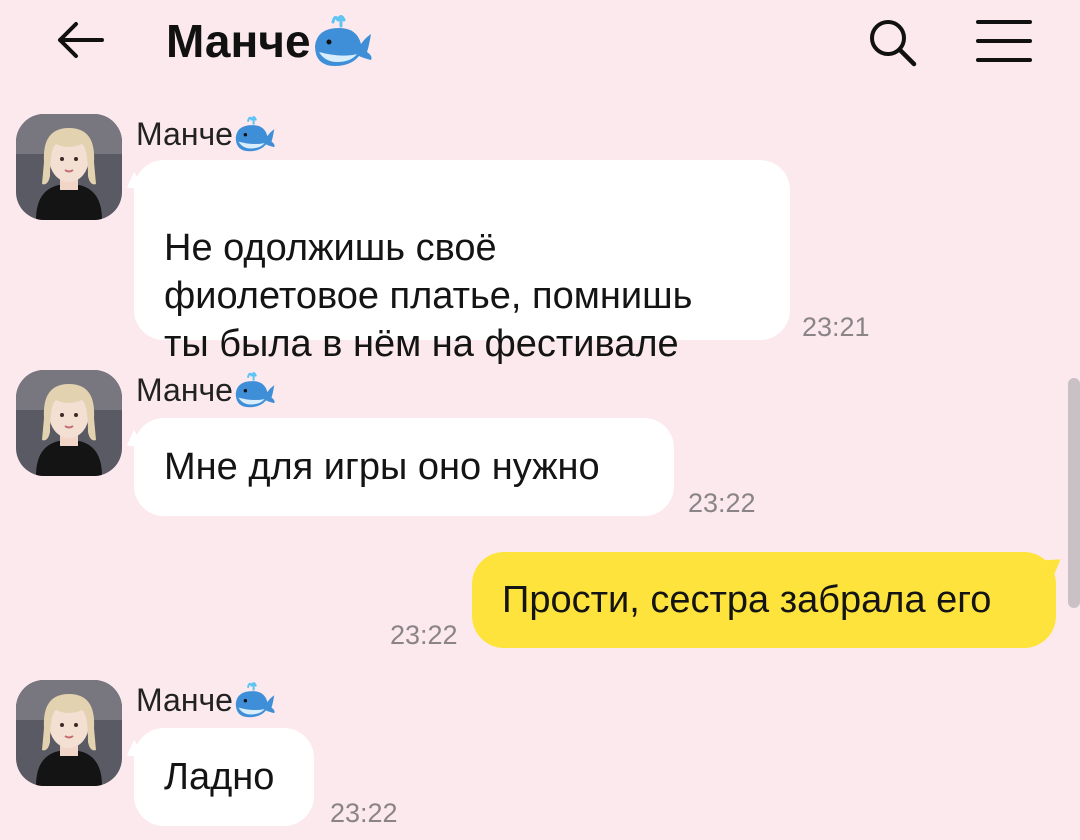  I want to click on message-bubble: Ладно, so click(224, 777).